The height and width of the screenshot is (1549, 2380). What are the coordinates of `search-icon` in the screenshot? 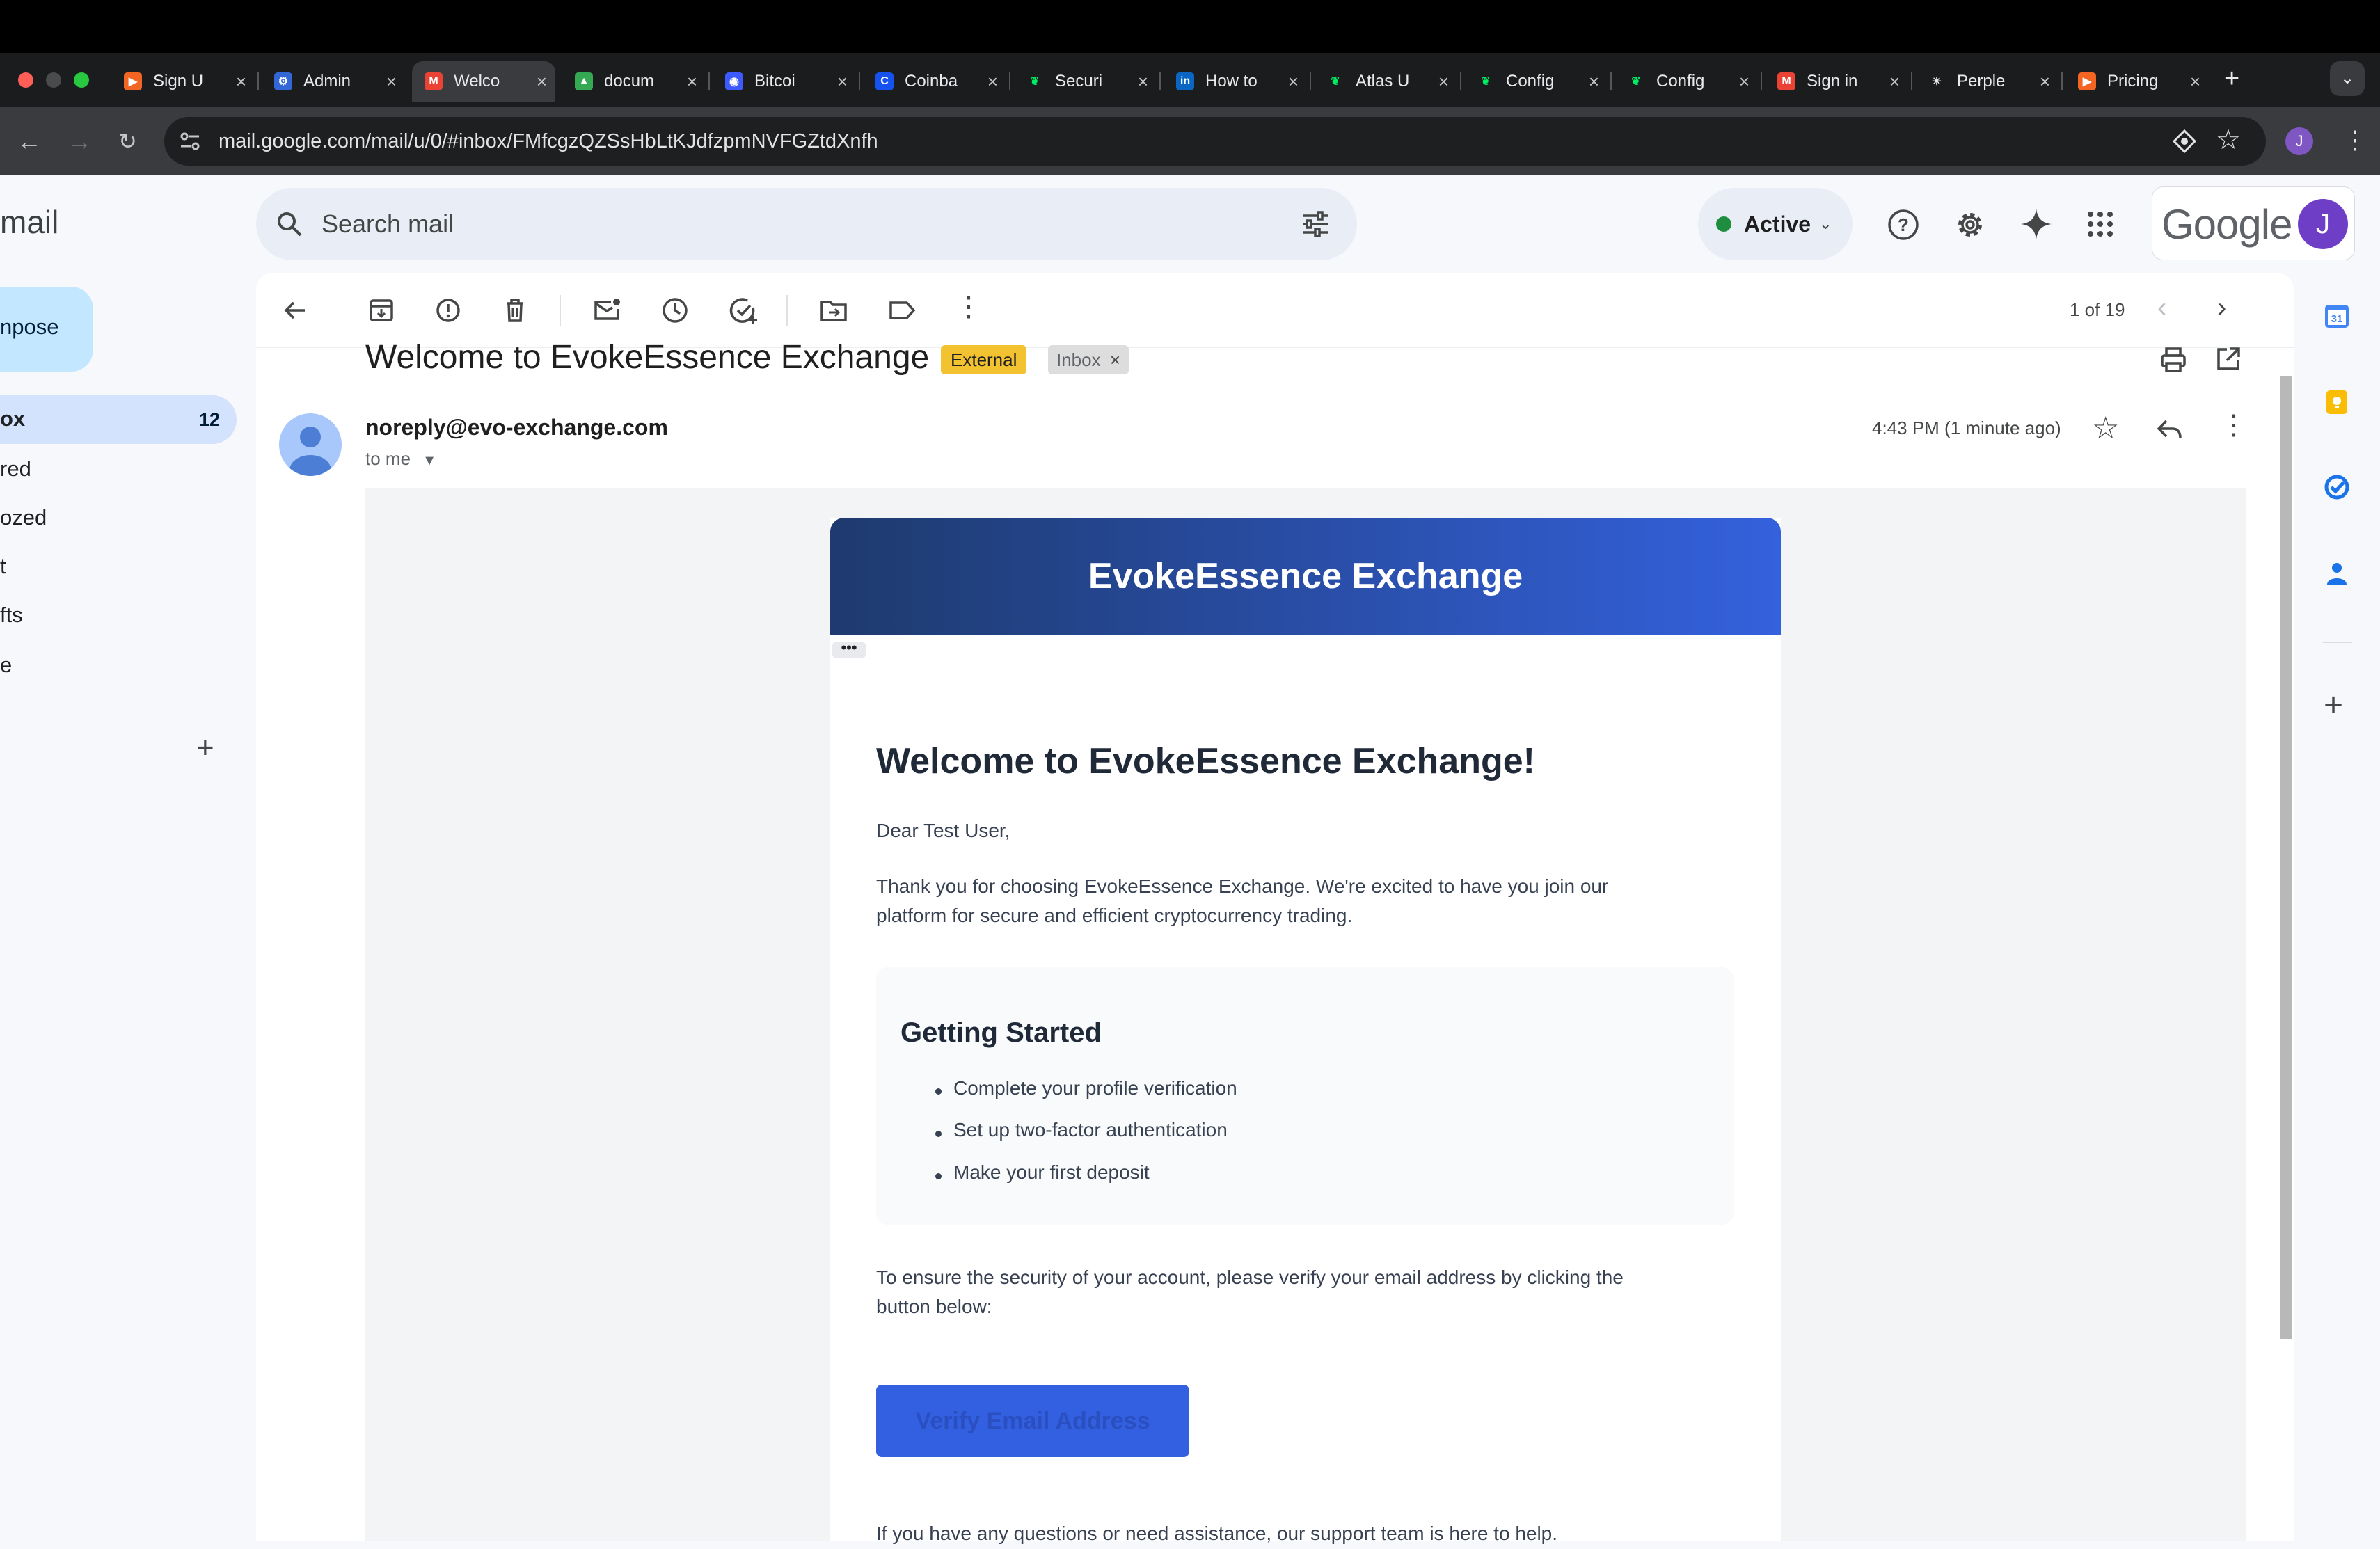 It's located at (289, 224).